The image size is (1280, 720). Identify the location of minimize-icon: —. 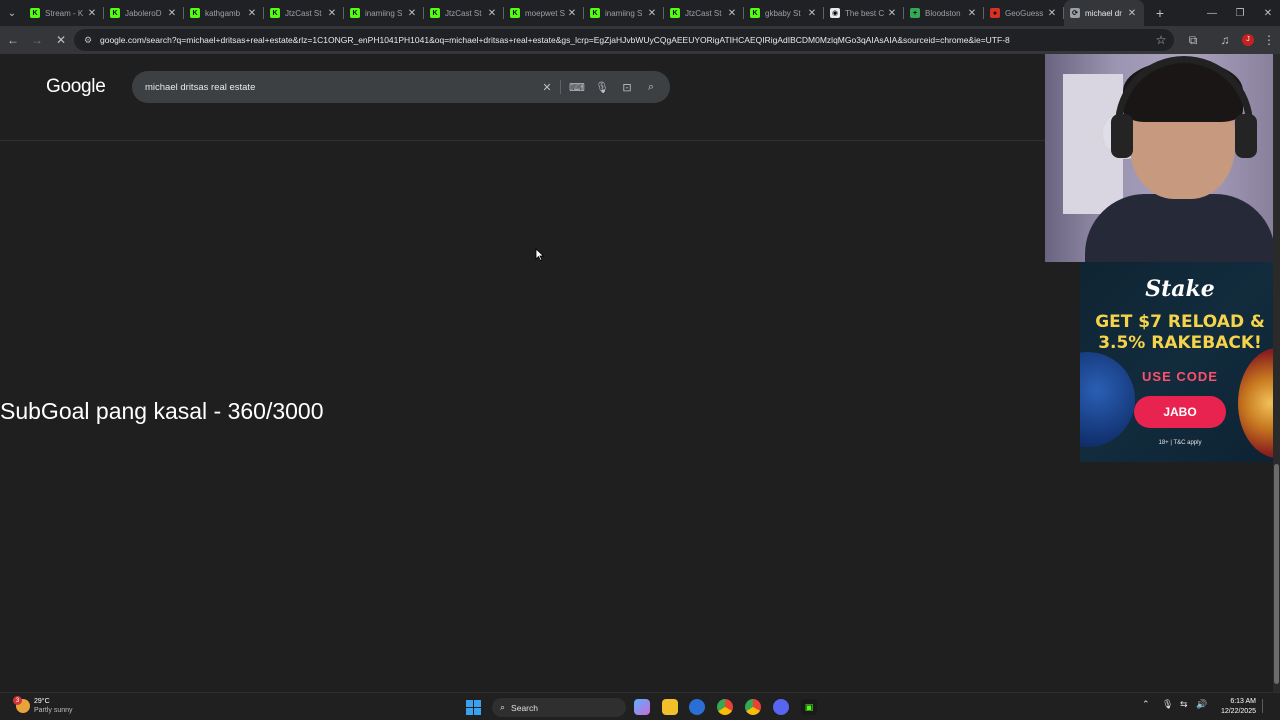
(1212, 13).